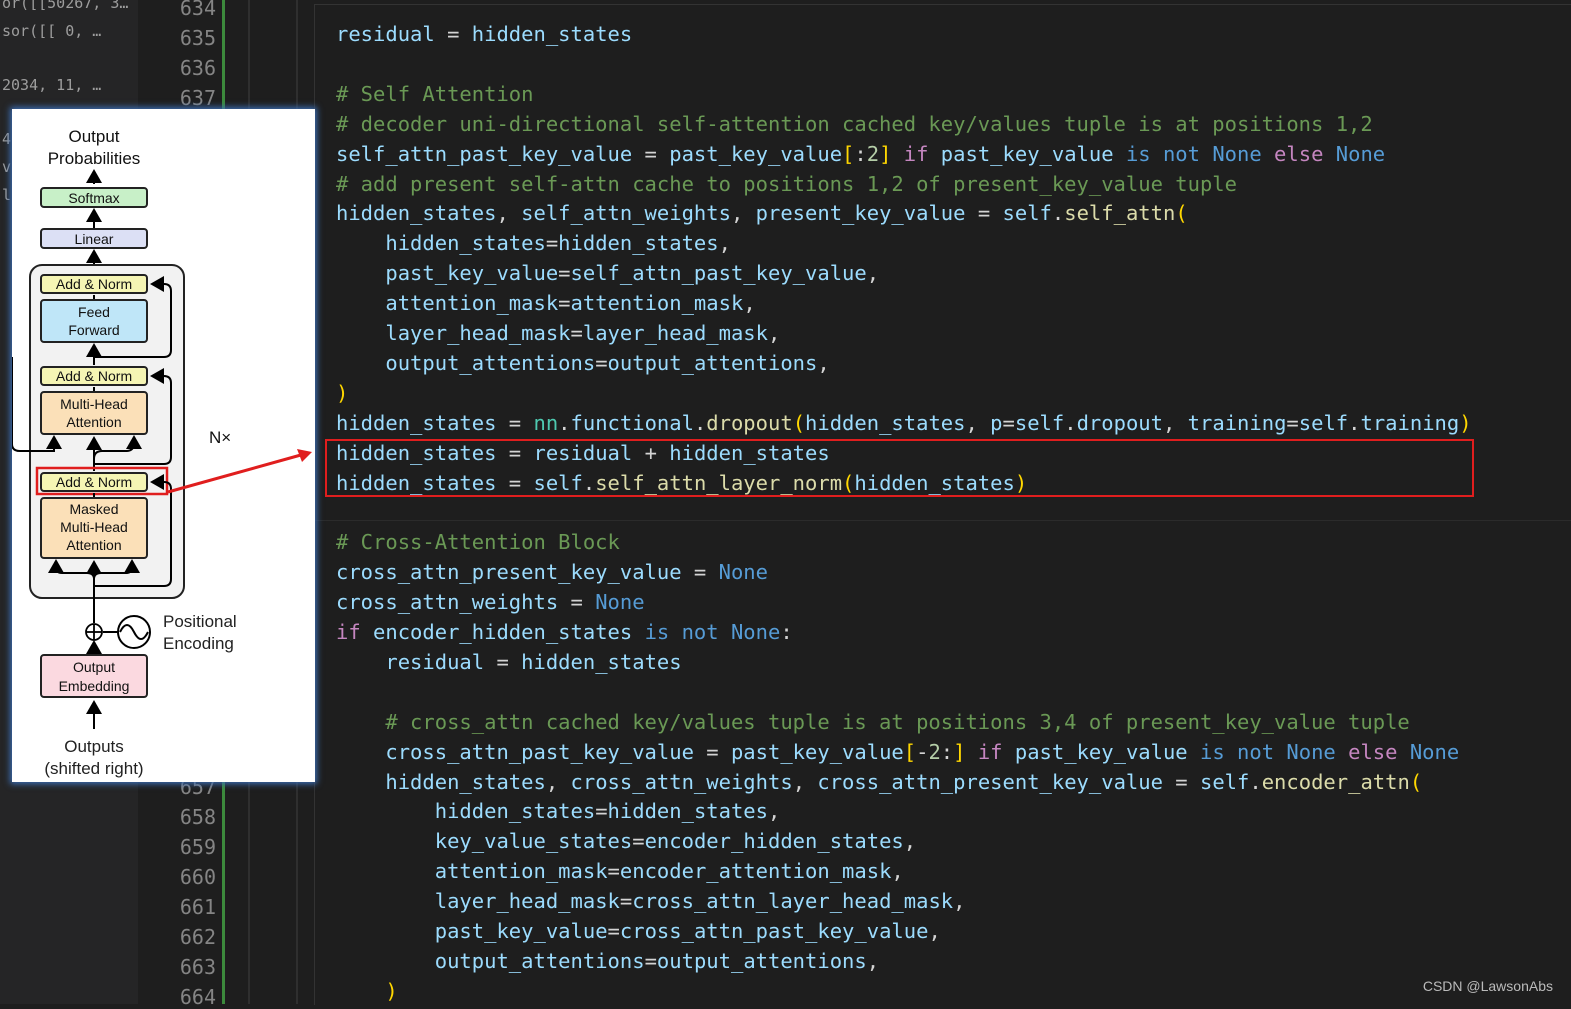  I want to click on code-line: attention_mask=encoder_attention_mask,, so click(620, 871).